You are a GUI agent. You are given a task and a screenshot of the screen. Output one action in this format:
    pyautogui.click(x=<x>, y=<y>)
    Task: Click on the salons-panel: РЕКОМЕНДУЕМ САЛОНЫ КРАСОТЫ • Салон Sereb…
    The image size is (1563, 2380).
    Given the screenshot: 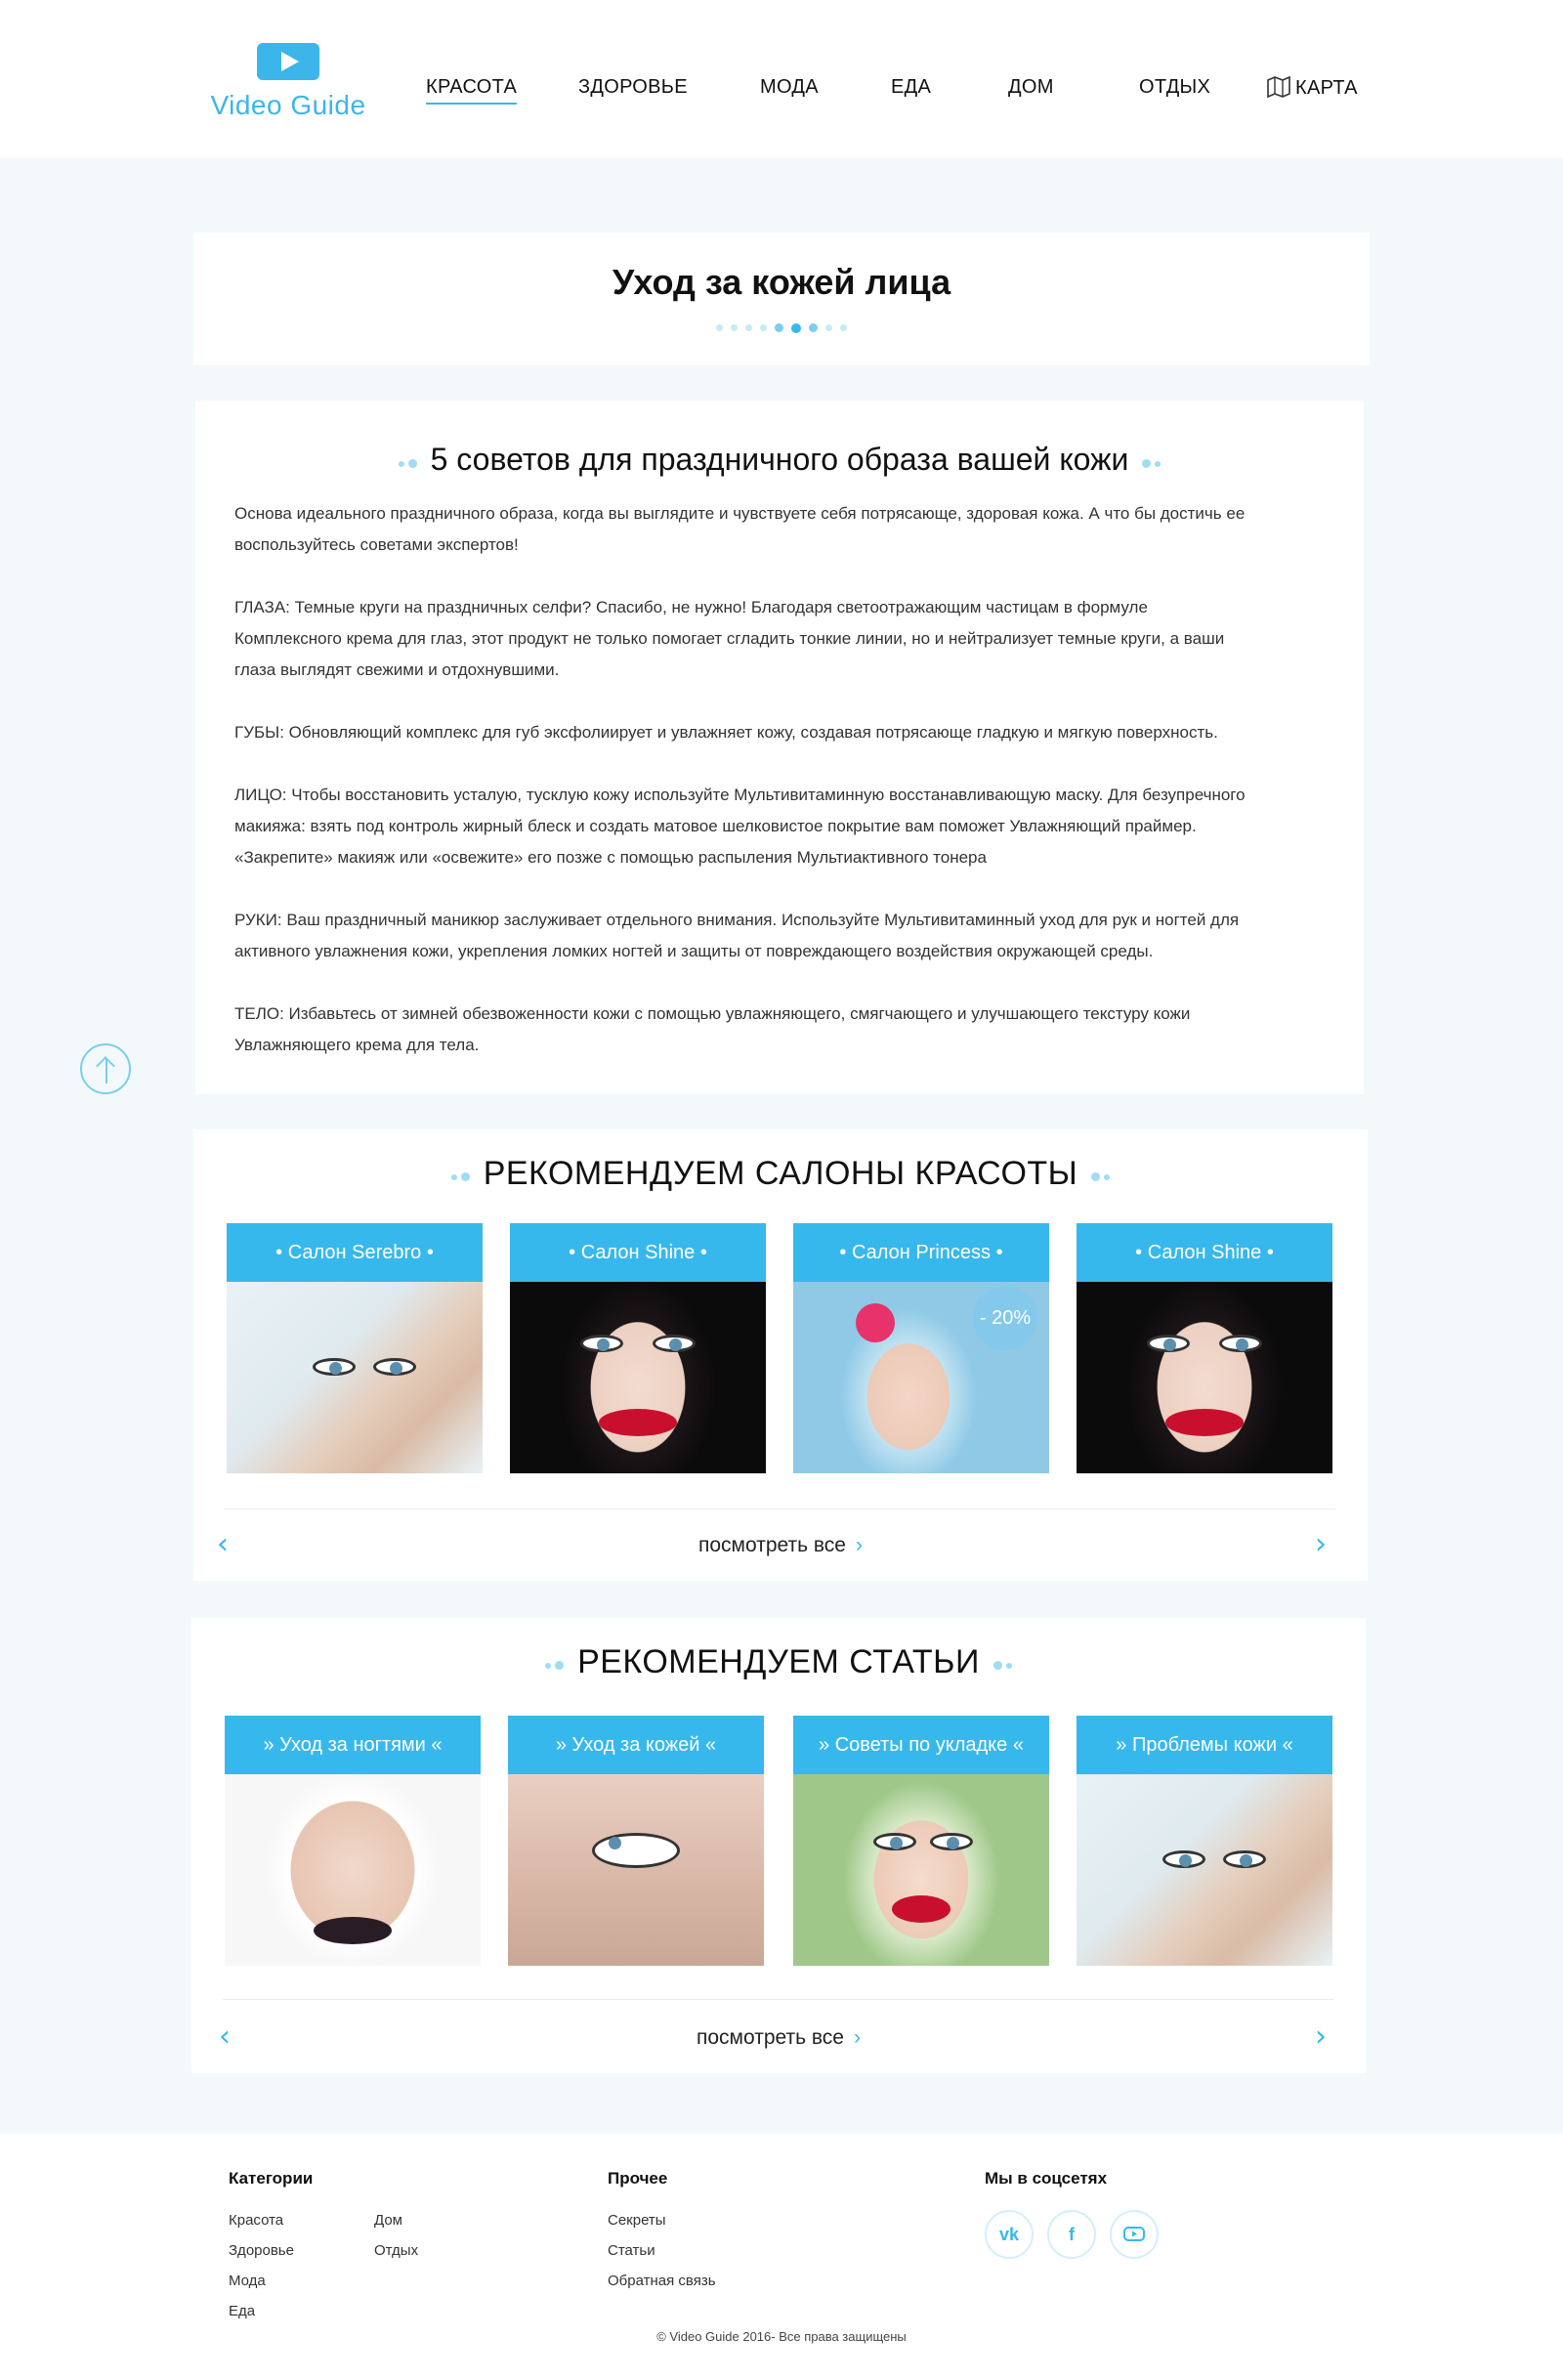 What is the action you would take?
    pyautogui.click(x=780, y=1355)
    